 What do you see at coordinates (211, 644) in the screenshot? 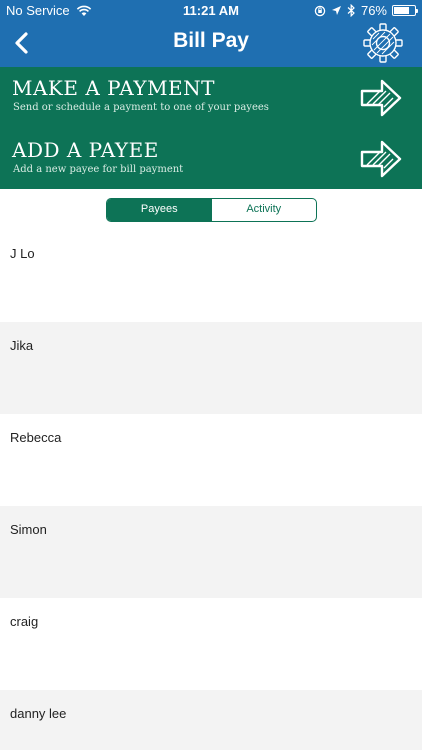
I see `payee-row: craig` at bounding box center [211, 644].